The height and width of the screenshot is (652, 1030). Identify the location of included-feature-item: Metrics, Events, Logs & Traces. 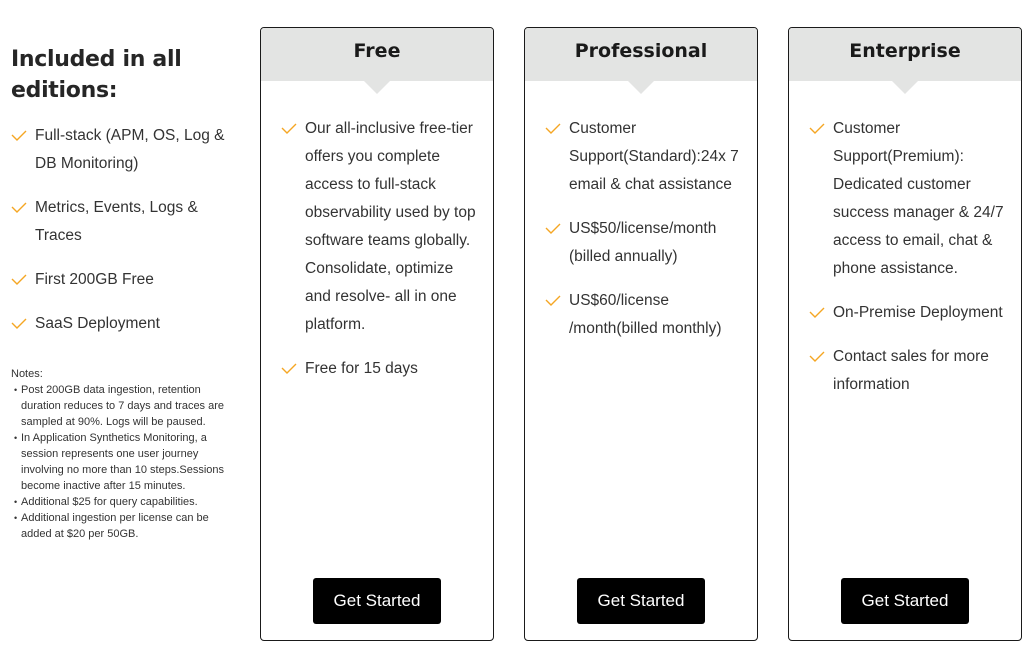
(118, 222).